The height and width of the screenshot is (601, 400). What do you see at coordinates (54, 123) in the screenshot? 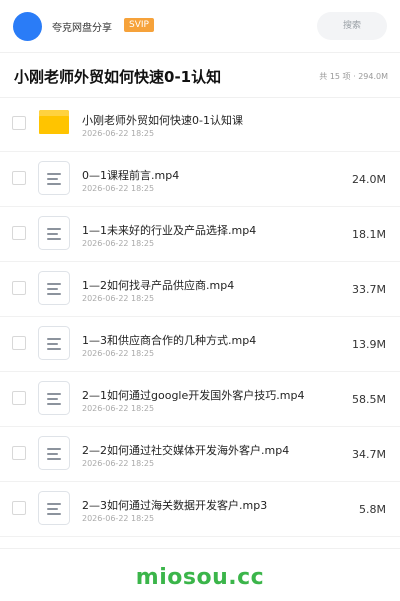
I see `folder-icon` at bounding box center [54, 123].